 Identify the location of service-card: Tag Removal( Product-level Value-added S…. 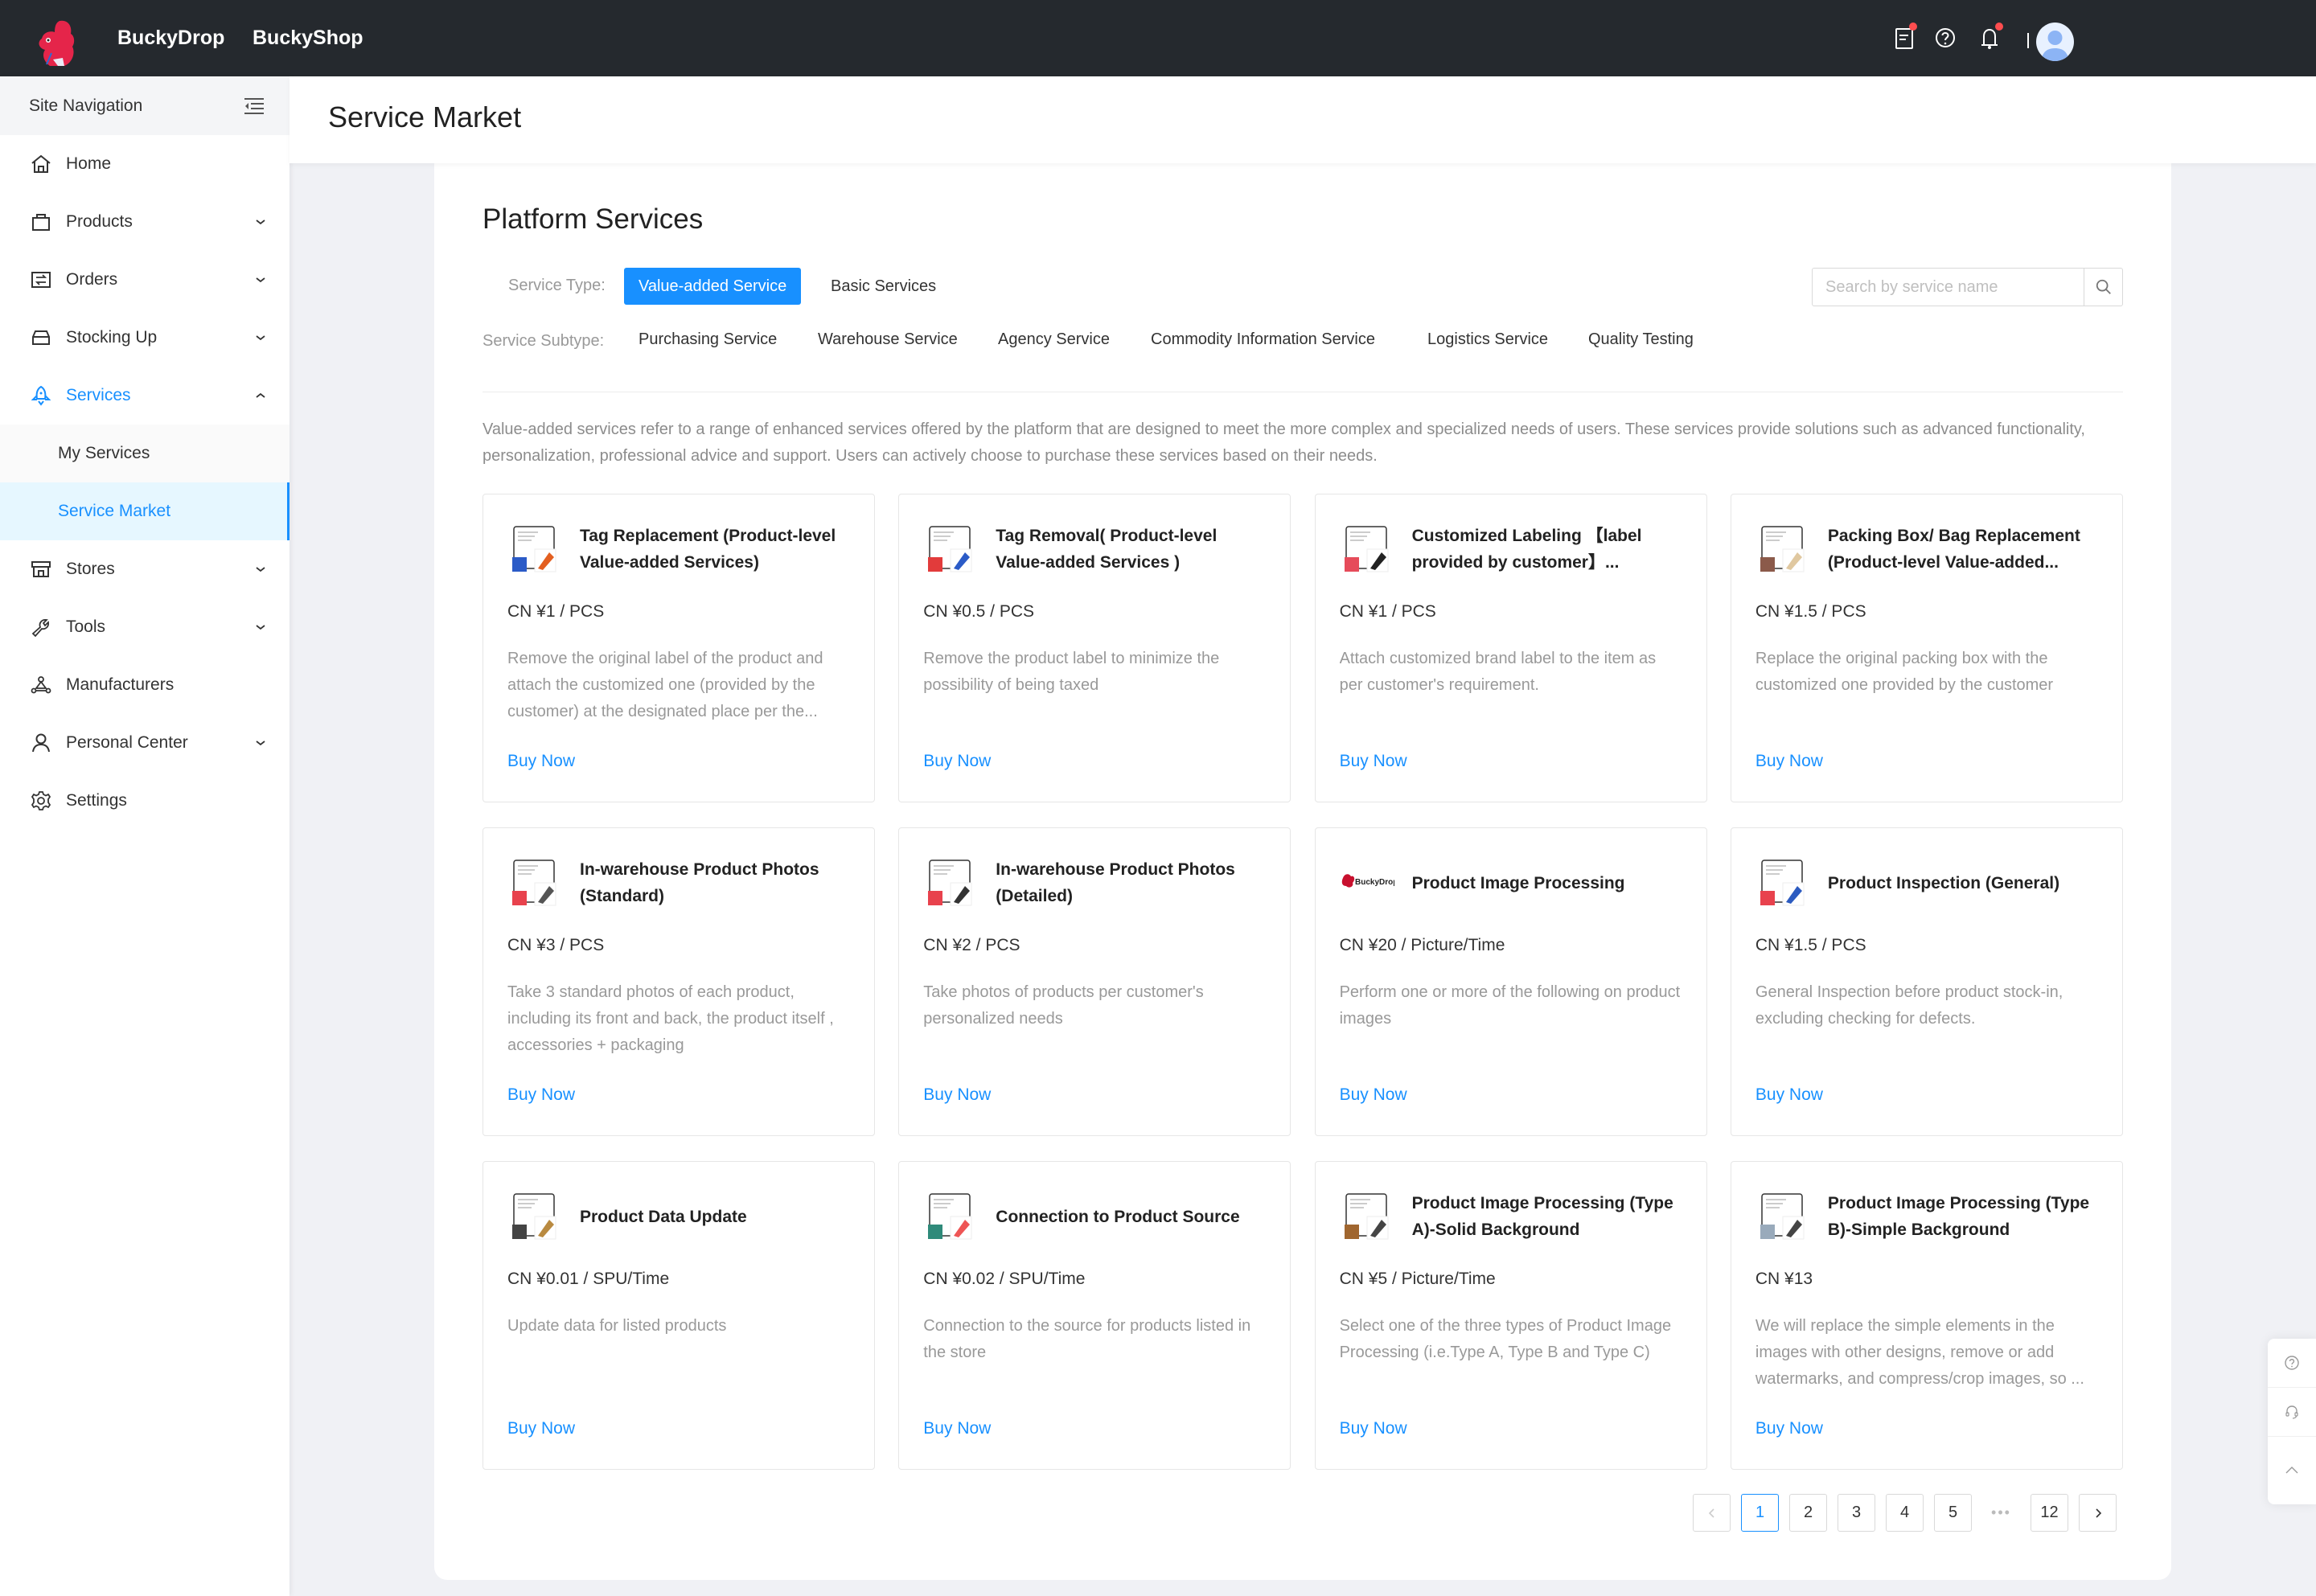
(1094, 648).